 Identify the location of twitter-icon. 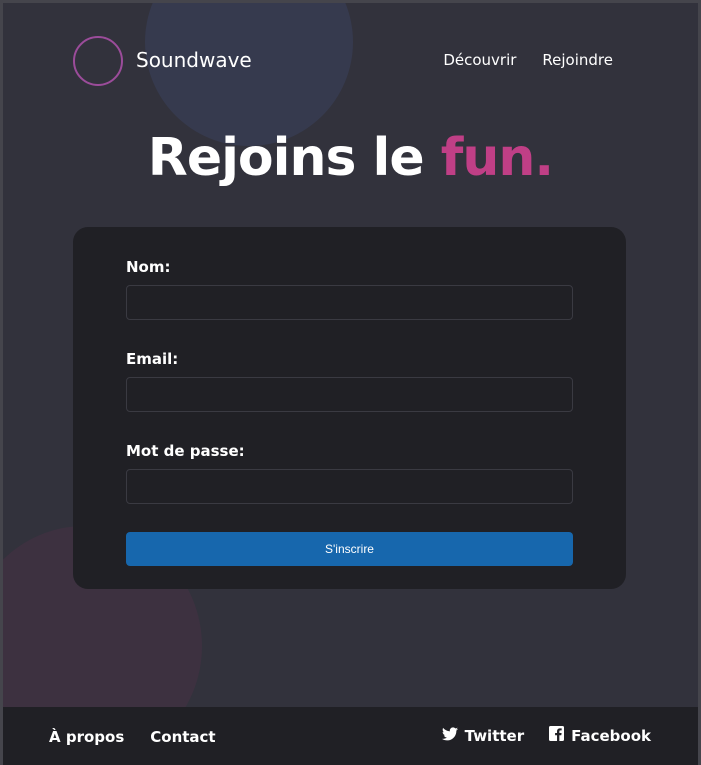
(449, 735).